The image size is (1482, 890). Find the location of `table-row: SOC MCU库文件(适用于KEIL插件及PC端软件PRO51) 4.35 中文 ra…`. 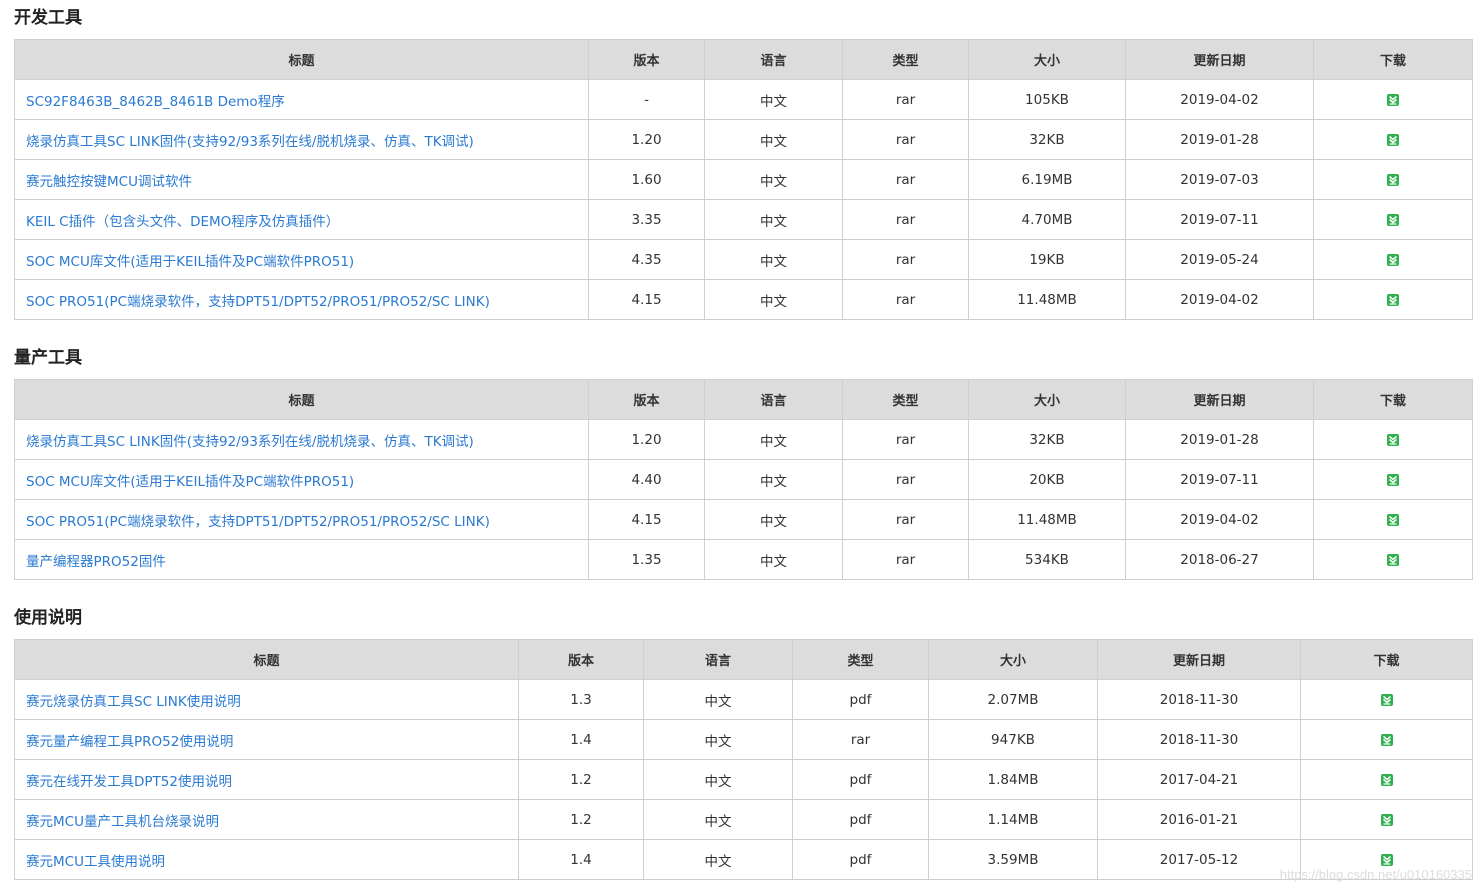

table-row: SOC MCU库文件(适用于KEIL插件及PC端软件PRO51) 4.35 中文 ra… is located at coordinates (743, 259).